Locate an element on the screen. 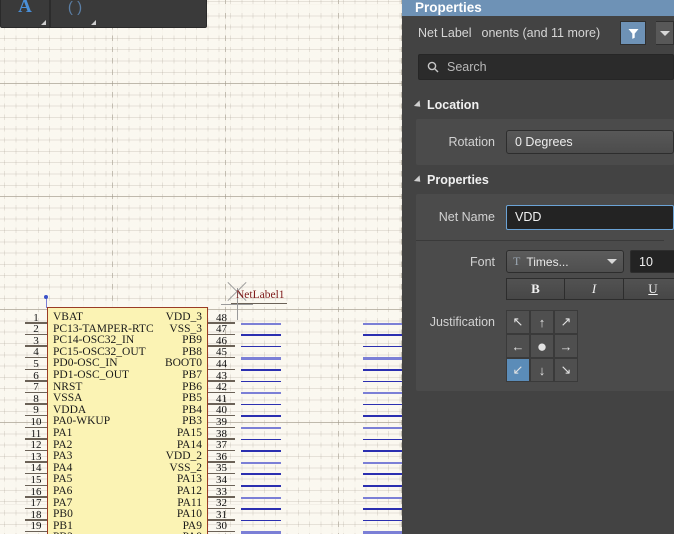  text-tool-button: A is located at coordinates (25, 13).